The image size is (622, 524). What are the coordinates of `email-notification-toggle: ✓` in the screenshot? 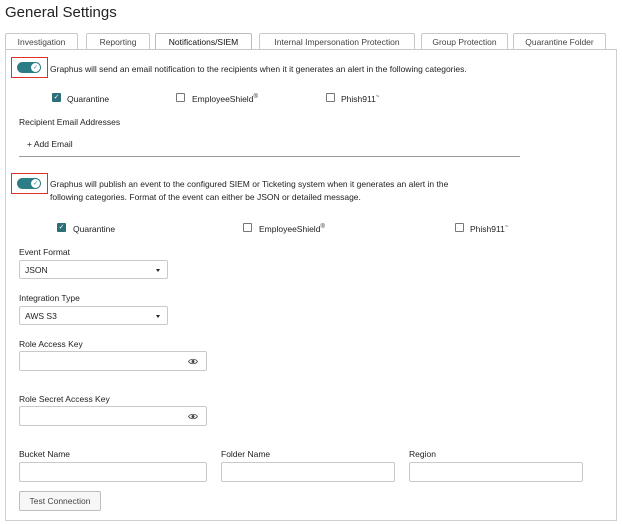 It's located at (29, 67).